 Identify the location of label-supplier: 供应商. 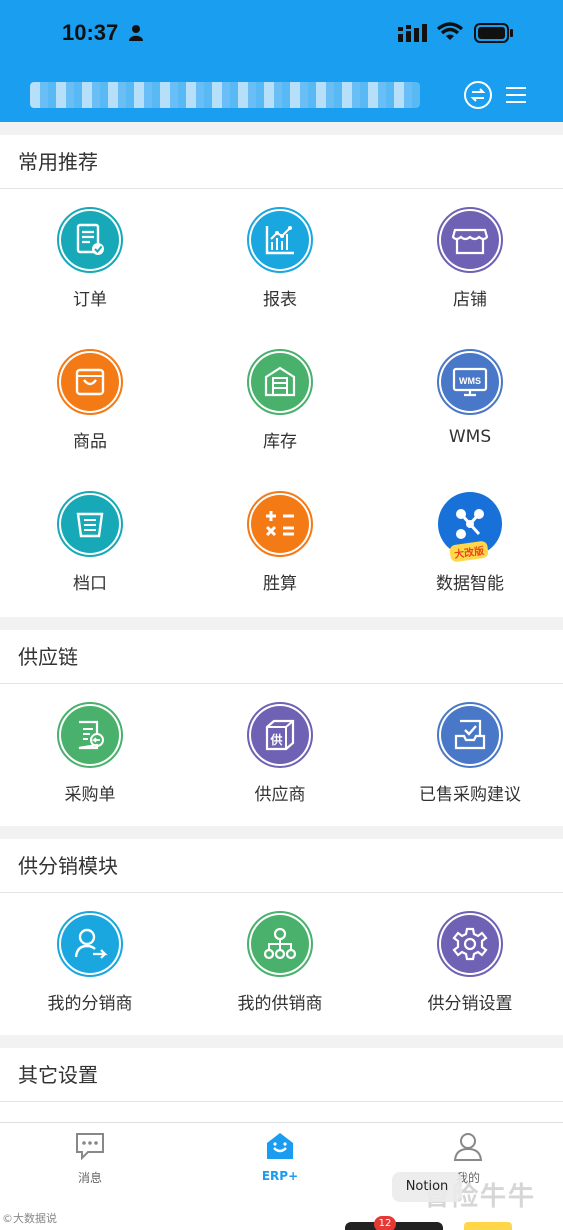
(280, 795).